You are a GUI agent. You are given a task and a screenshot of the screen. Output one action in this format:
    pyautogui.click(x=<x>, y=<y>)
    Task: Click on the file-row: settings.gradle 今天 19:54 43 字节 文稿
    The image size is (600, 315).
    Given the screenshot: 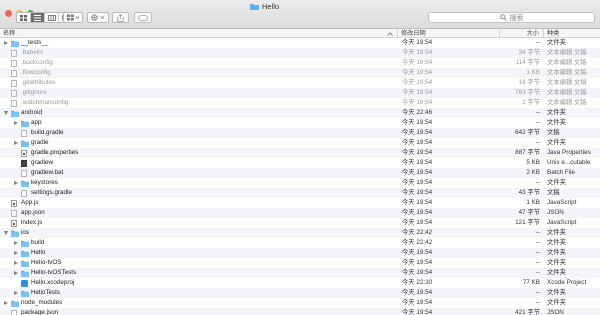 What is the action you would take?
    pyautogui.click(x=300, y=193)
    